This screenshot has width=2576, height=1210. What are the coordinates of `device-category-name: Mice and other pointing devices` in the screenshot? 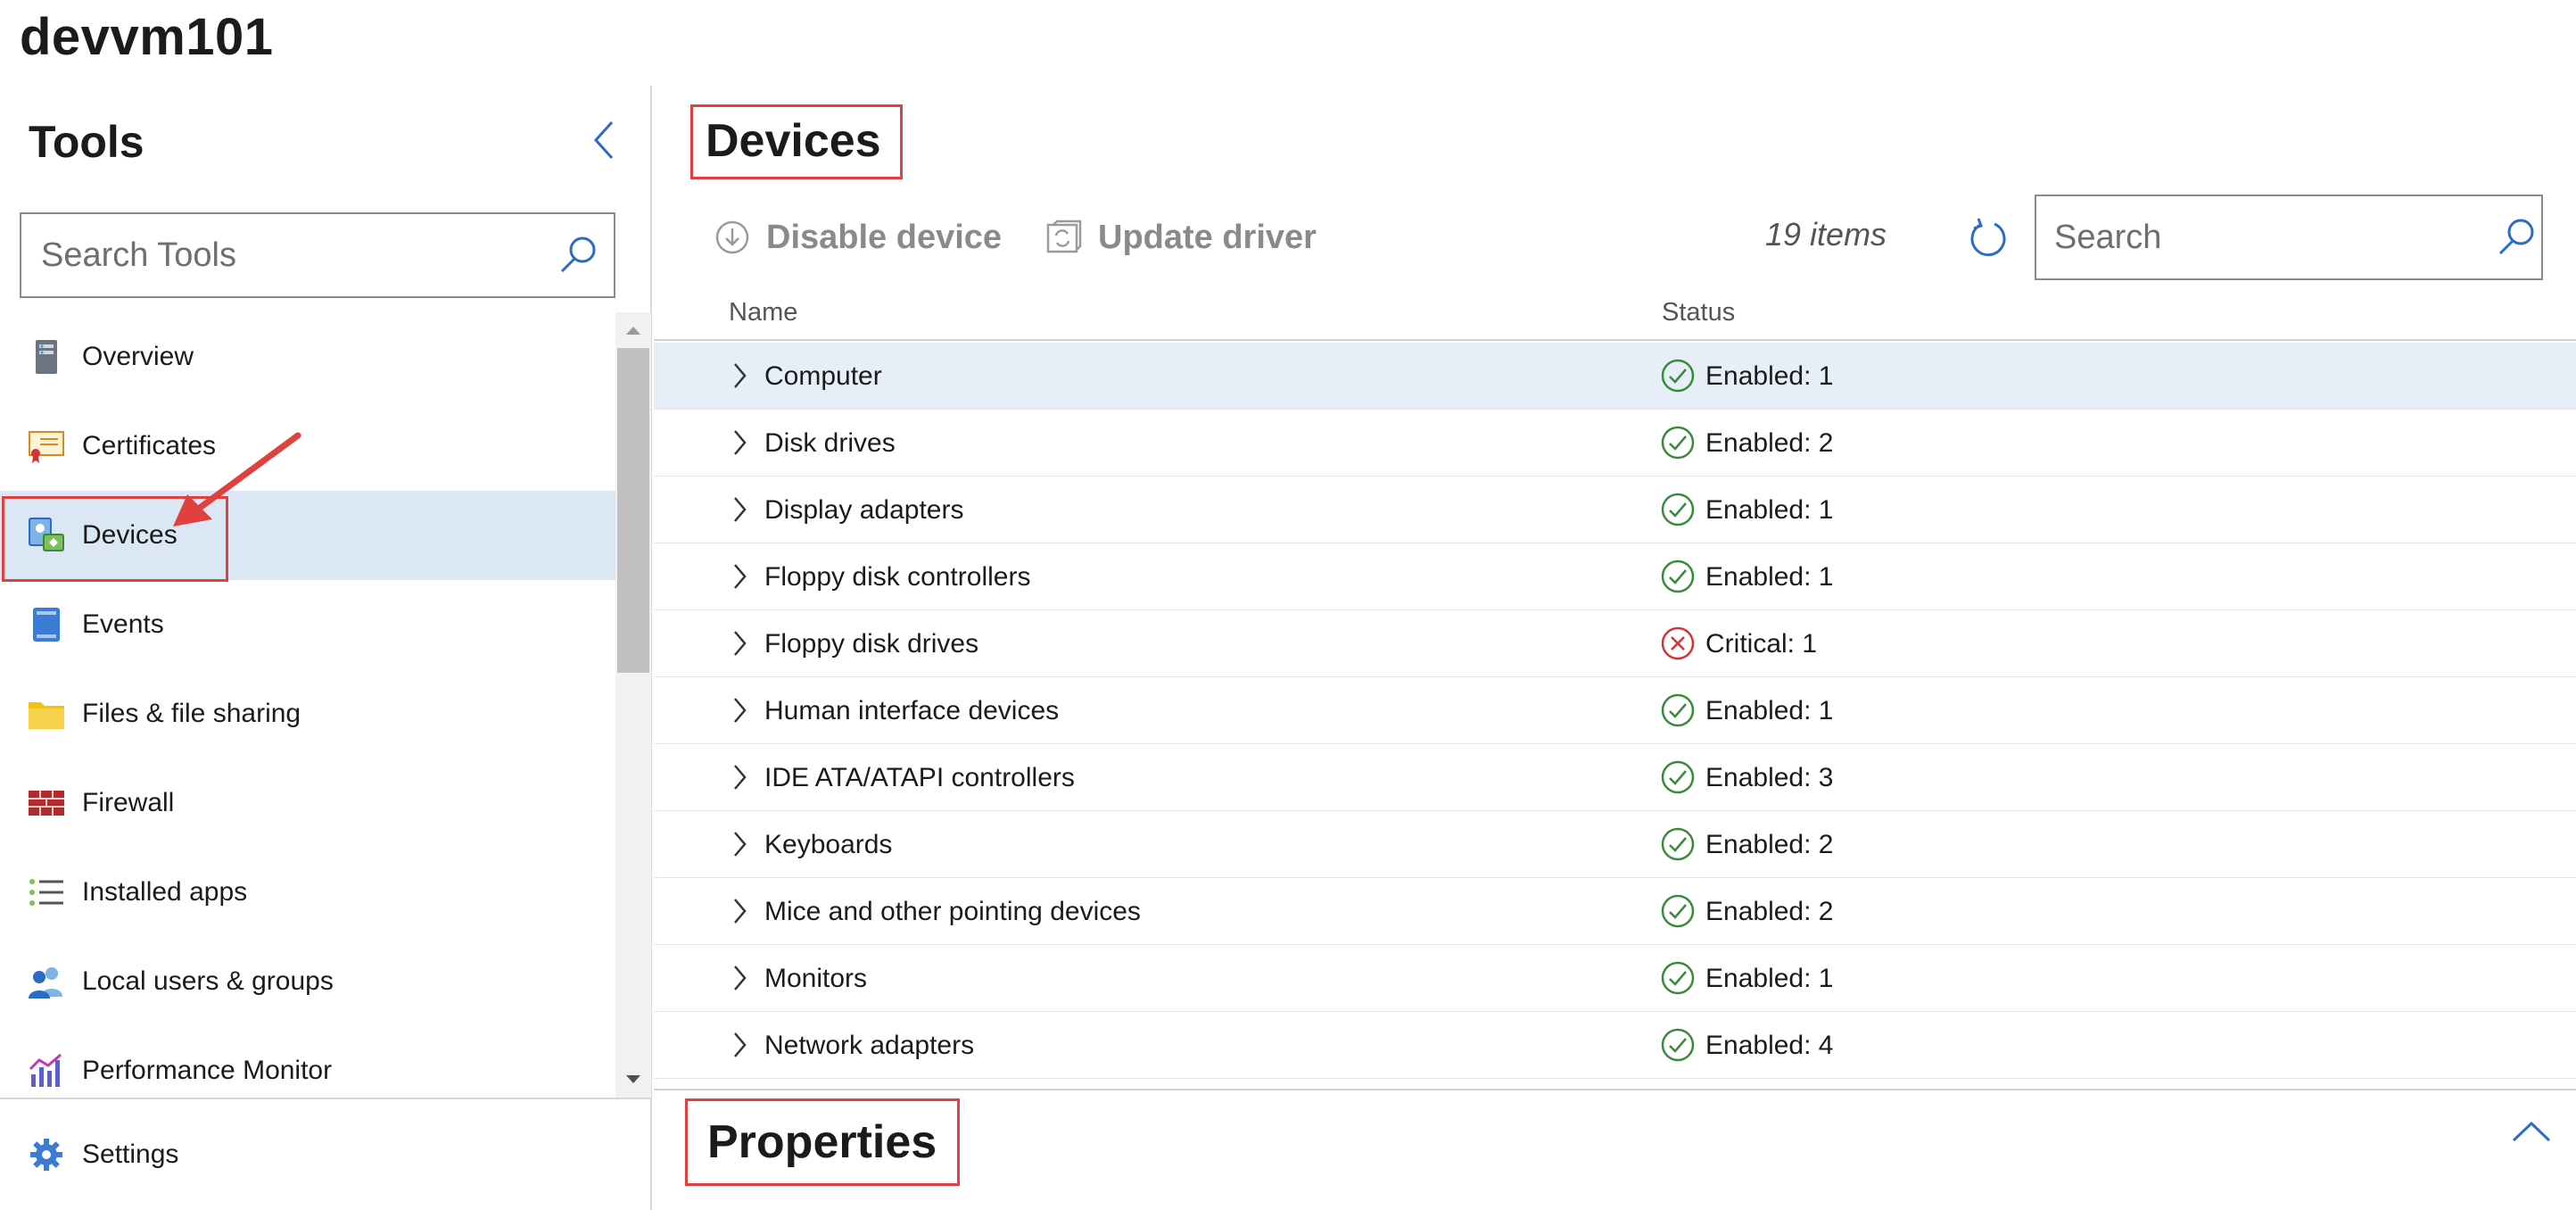 It's located at (953, 911).